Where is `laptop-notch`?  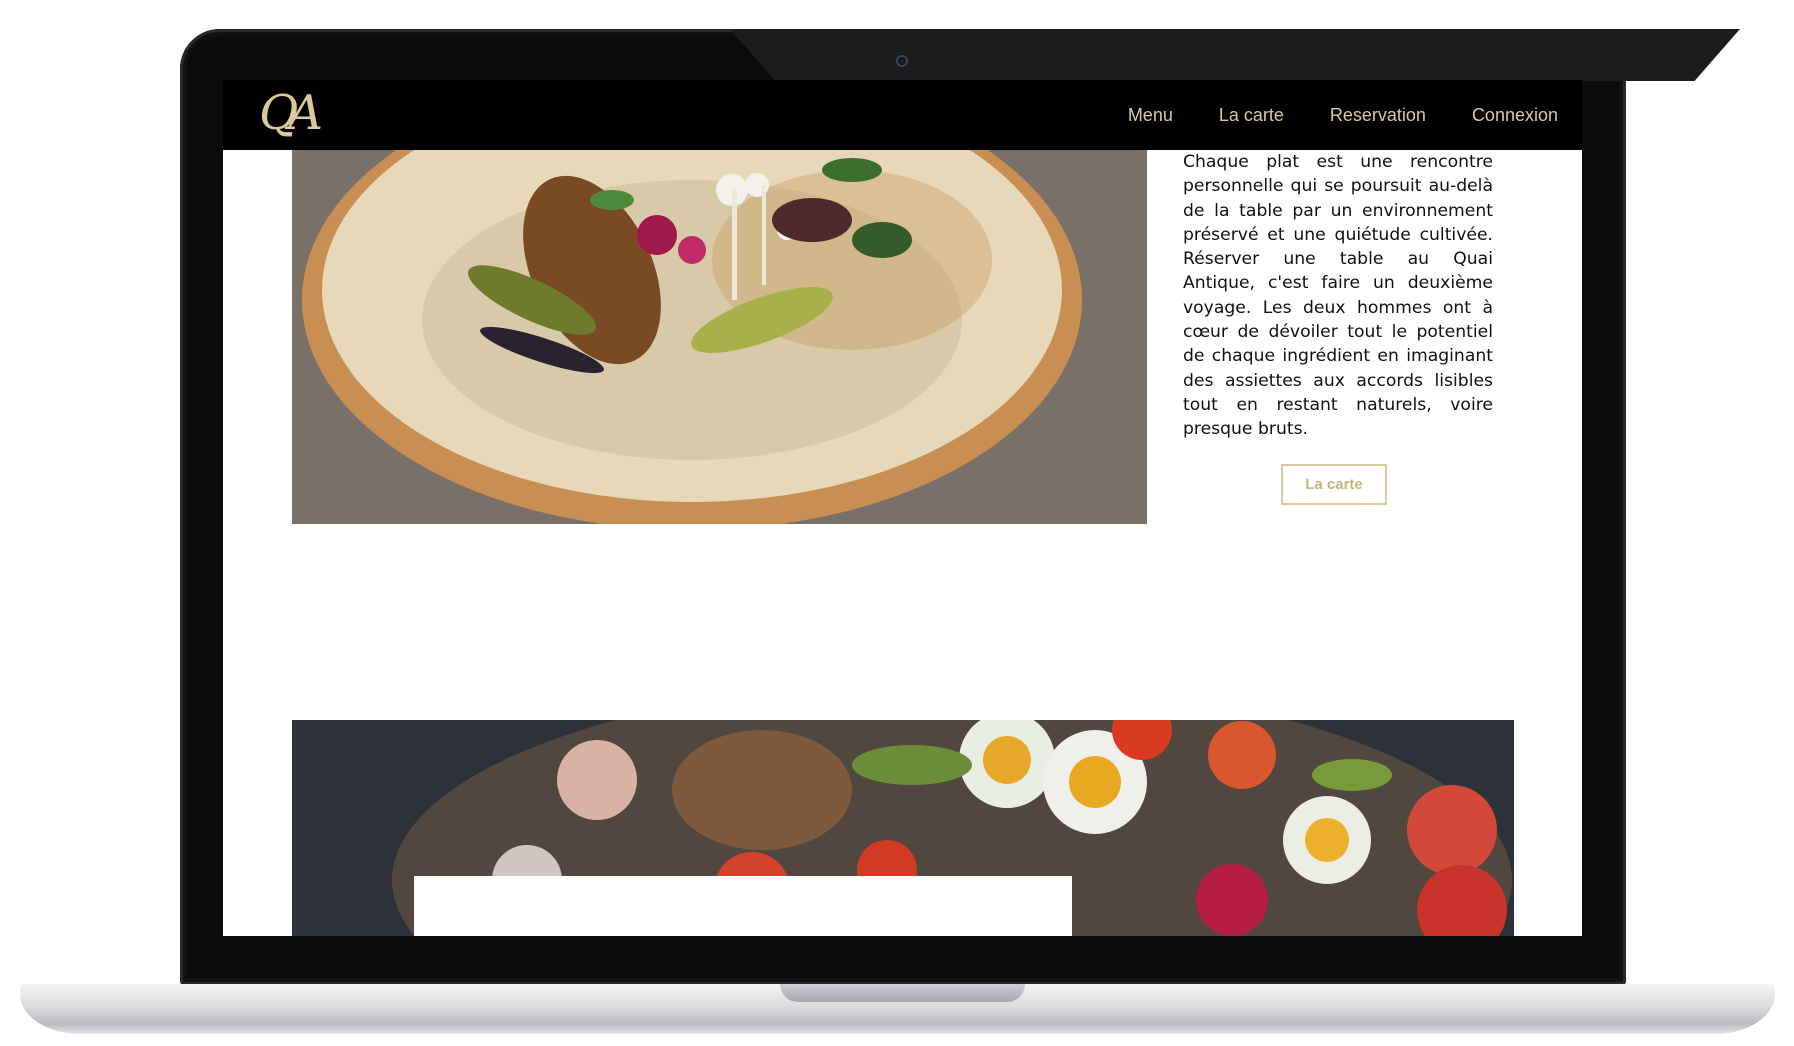 laptop-notch is located at coordinates (1235, 55).